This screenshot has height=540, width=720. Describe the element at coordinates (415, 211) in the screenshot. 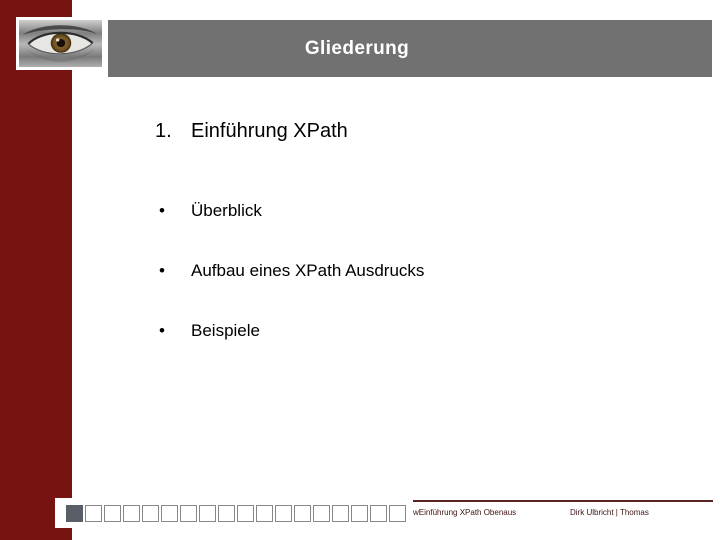

I see `list-item-bullet: • Überblick` at that location.